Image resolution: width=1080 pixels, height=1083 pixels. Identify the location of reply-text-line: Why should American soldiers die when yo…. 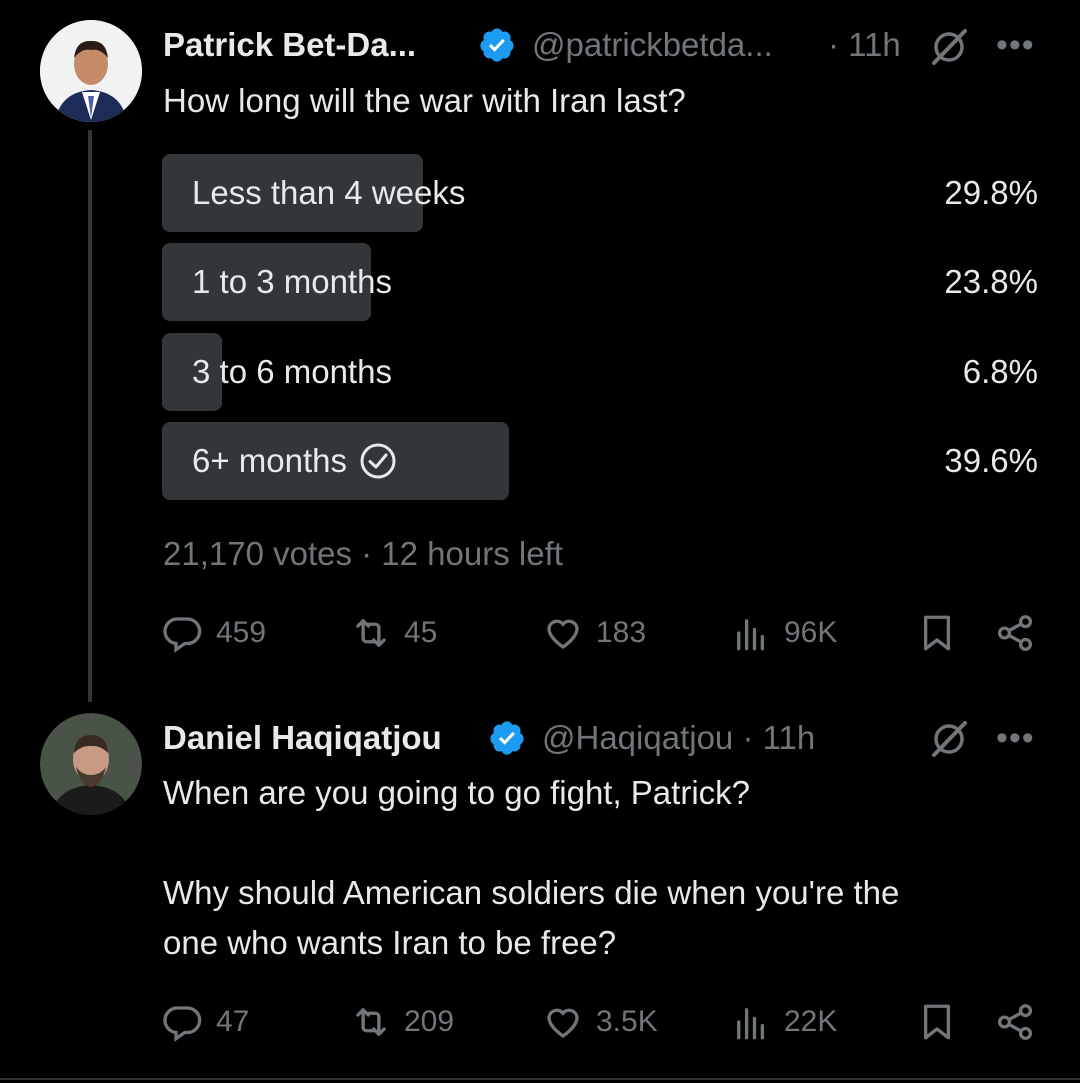
(531, 892).